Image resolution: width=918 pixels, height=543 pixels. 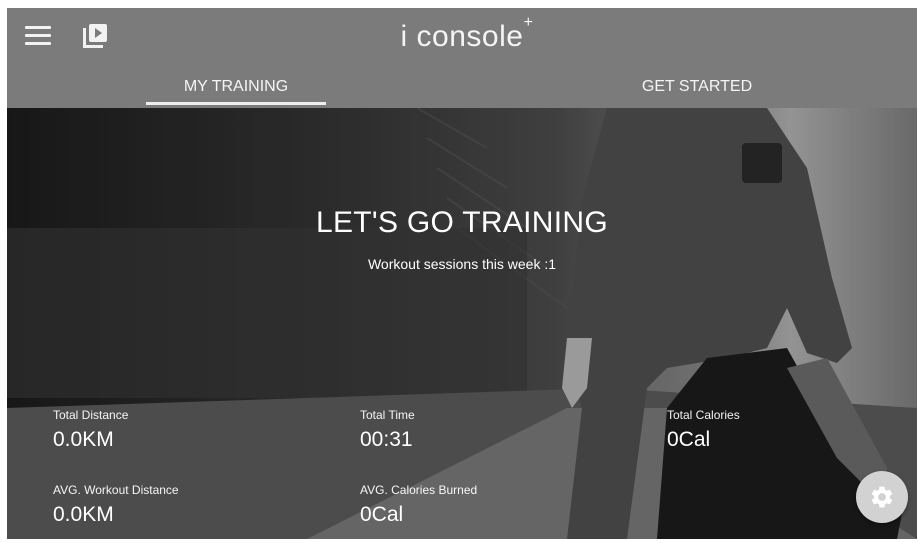 I want to click on hero-title: LET'S GO TRAINING, so click(x=462, y=222).